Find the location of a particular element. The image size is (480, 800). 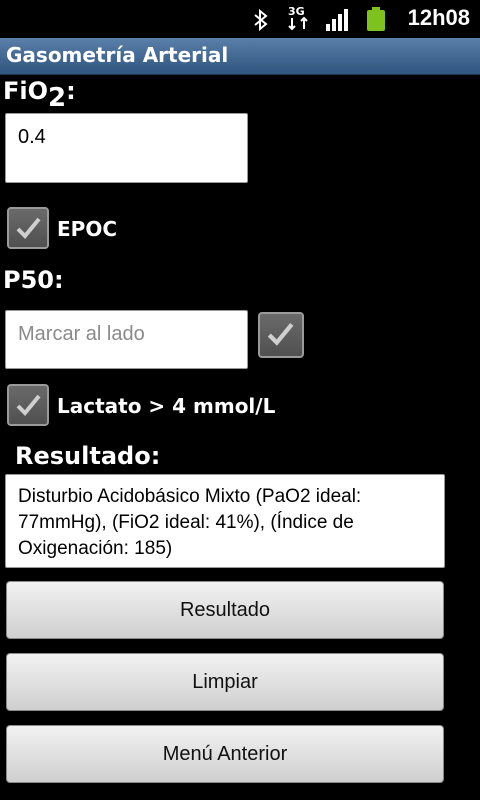

fio2-label: FiO2: is located at coordinates (39, 94).